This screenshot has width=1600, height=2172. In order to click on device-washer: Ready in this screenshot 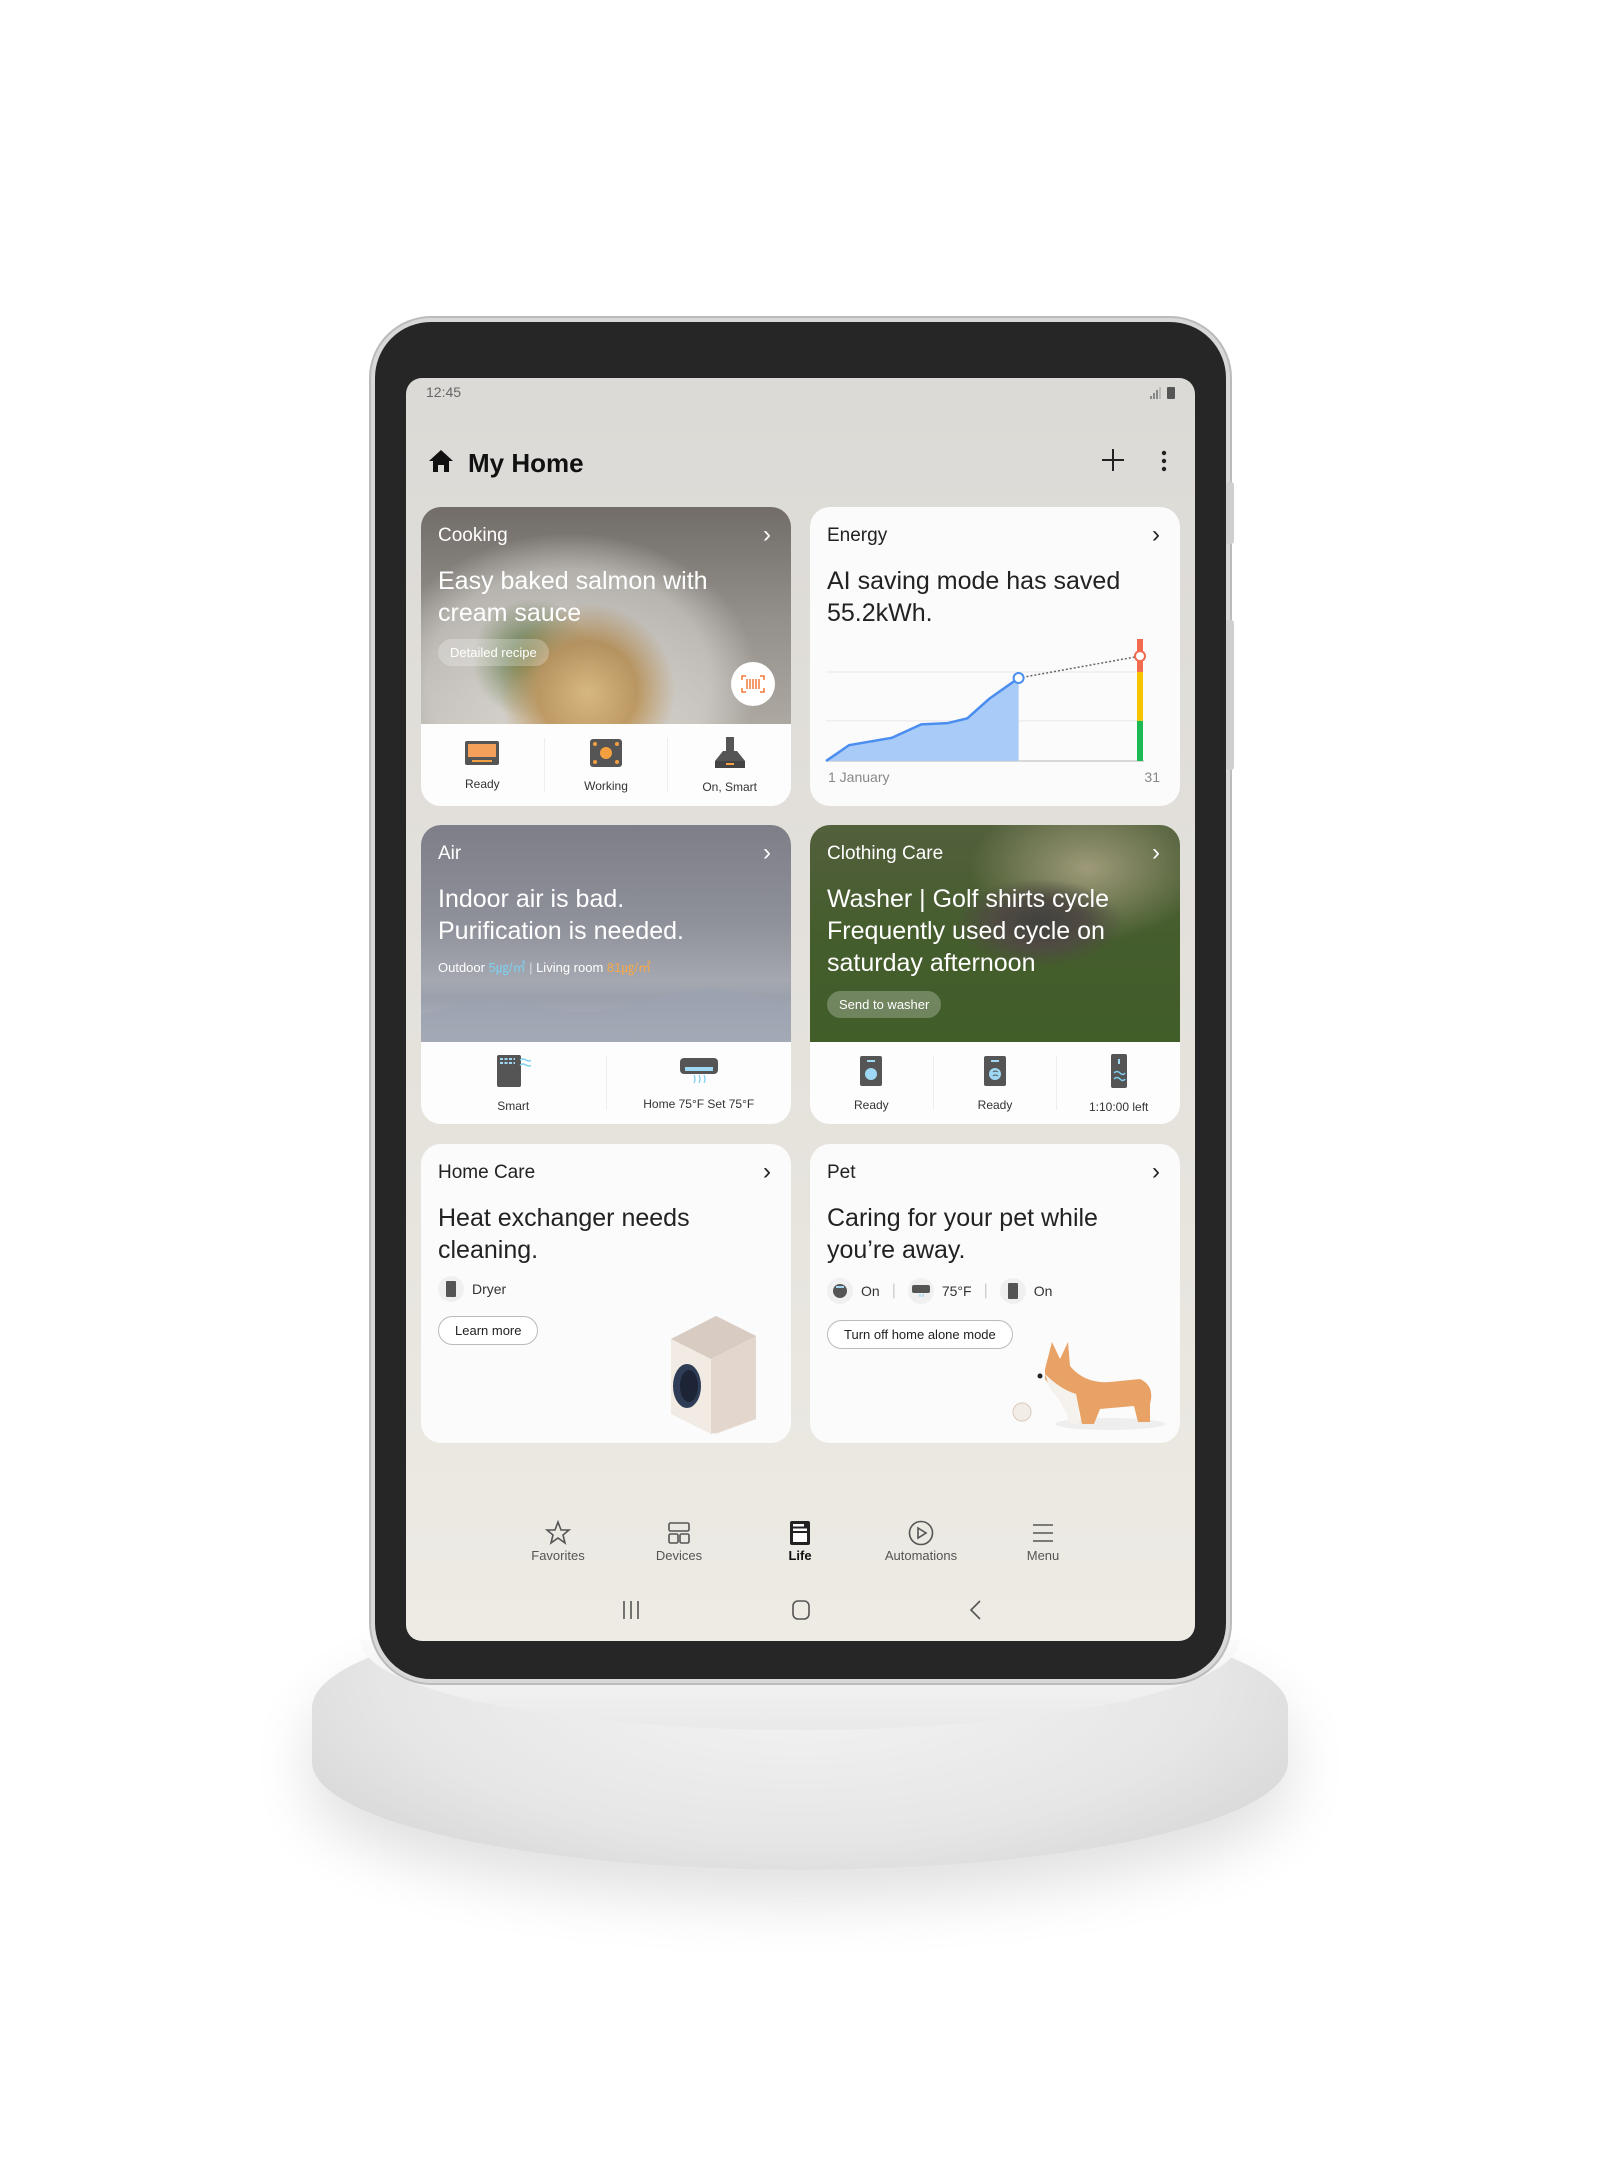, I will do `click(872, 1083)`.